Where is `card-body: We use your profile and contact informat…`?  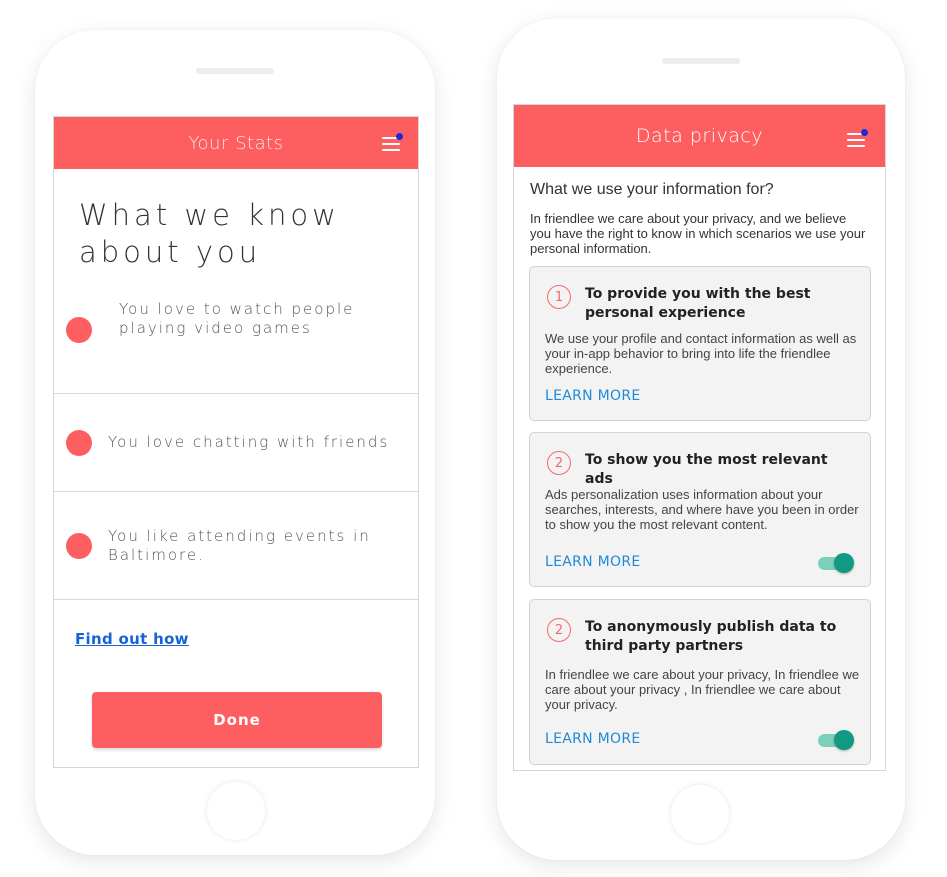 card-body: We use your profile and contact informat… is located at coordinates (701, 353).